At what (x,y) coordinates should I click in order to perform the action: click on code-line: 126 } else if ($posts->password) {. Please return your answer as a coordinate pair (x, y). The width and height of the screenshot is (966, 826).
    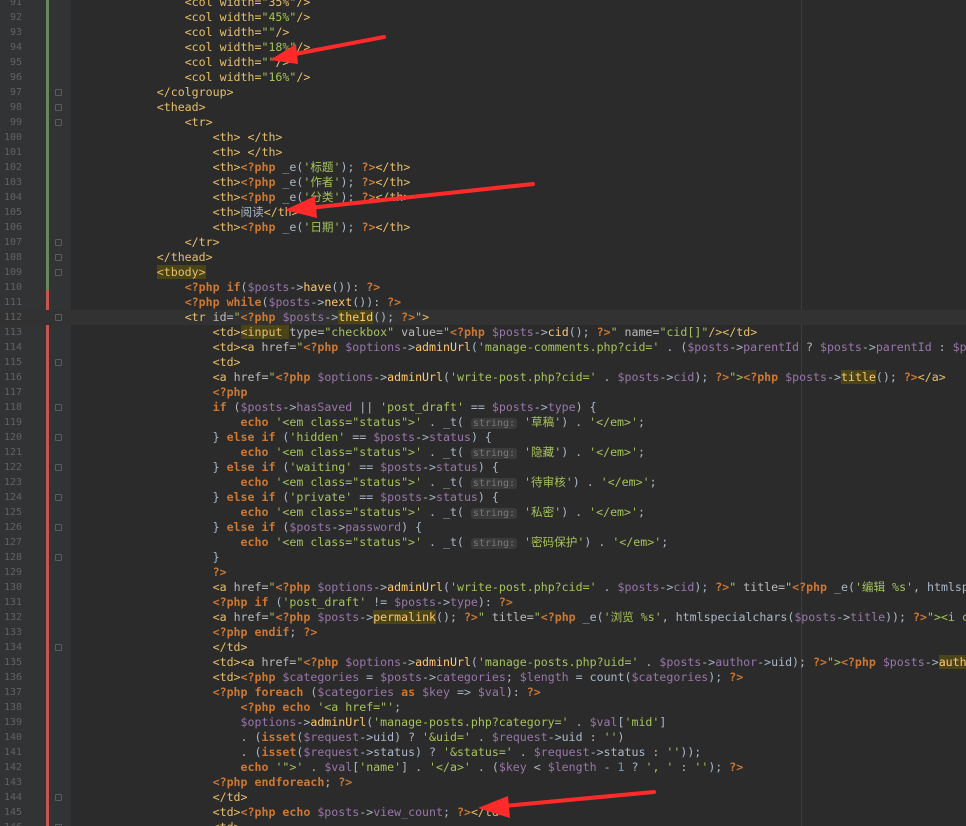
    Looking at the image, I should click on (483, 527).